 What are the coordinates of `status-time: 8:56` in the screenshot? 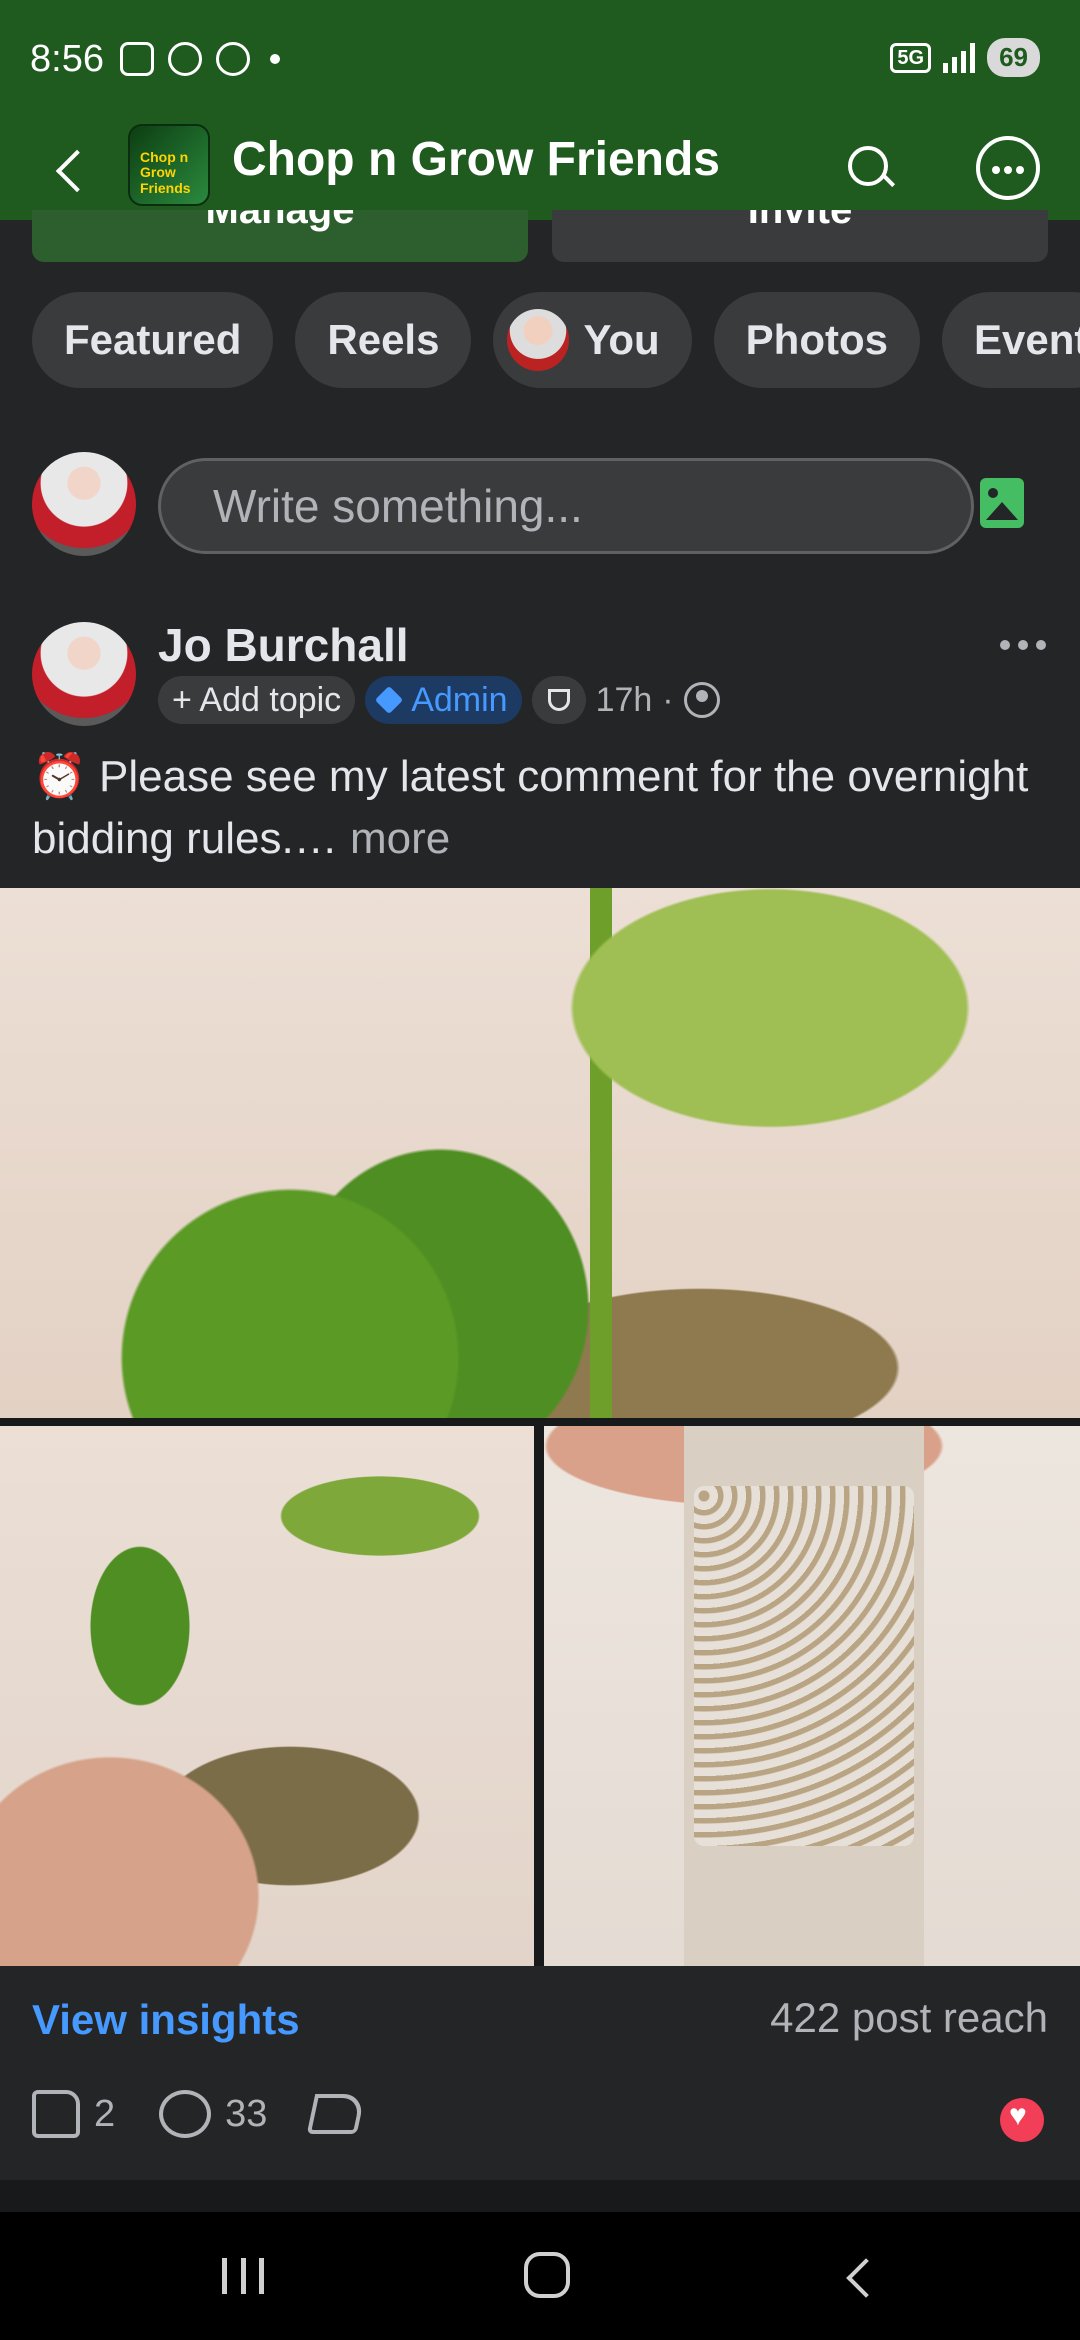 It's located at (67, 59).